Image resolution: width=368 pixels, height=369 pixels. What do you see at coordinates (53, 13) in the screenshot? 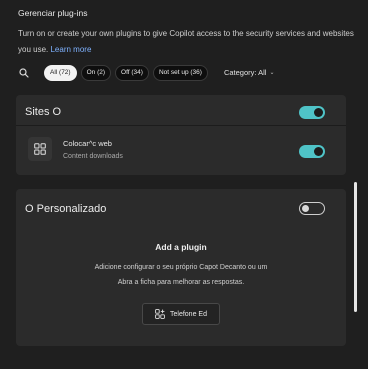
I see `panel-title: Gerenciar plug-ins` at bounding box center [53, 13].